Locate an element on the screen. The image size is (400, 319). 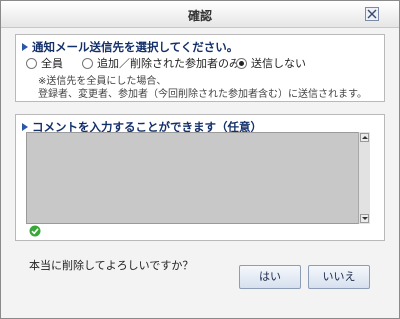
dialog-title: 確認 is located at coordinates (199, 16).